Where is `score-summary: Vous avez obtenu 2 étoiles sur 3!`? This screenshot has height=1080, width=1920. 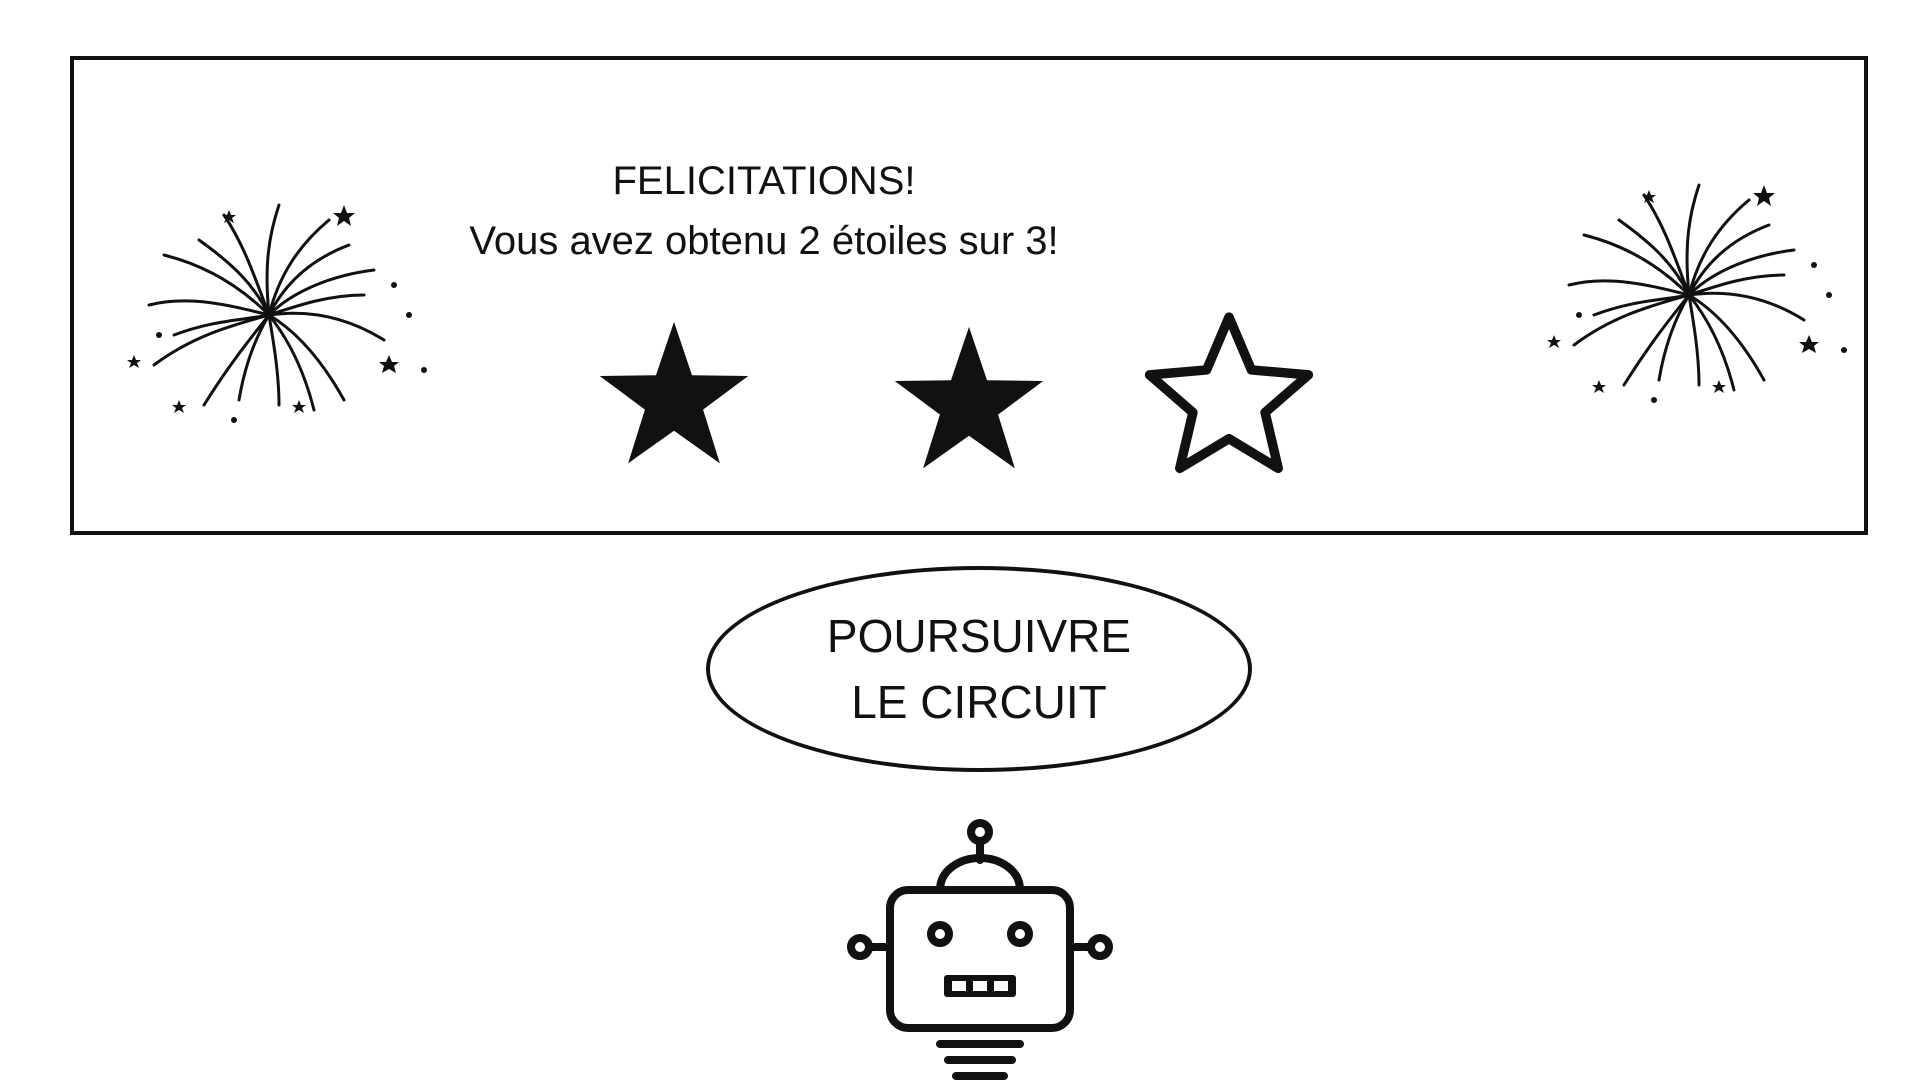
score-summary: Vous avez obtenu 2 étoiles sur 3! is located at coordinates (764, 241).